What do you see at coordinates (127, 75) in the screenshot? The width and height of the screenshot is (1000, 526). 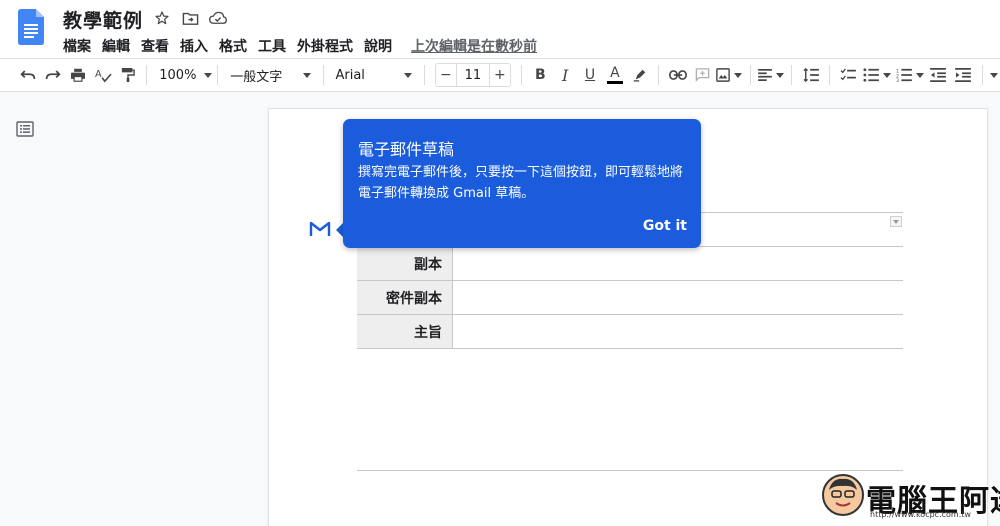 I see `paint-format-icon` at bounding box center [127, 75].